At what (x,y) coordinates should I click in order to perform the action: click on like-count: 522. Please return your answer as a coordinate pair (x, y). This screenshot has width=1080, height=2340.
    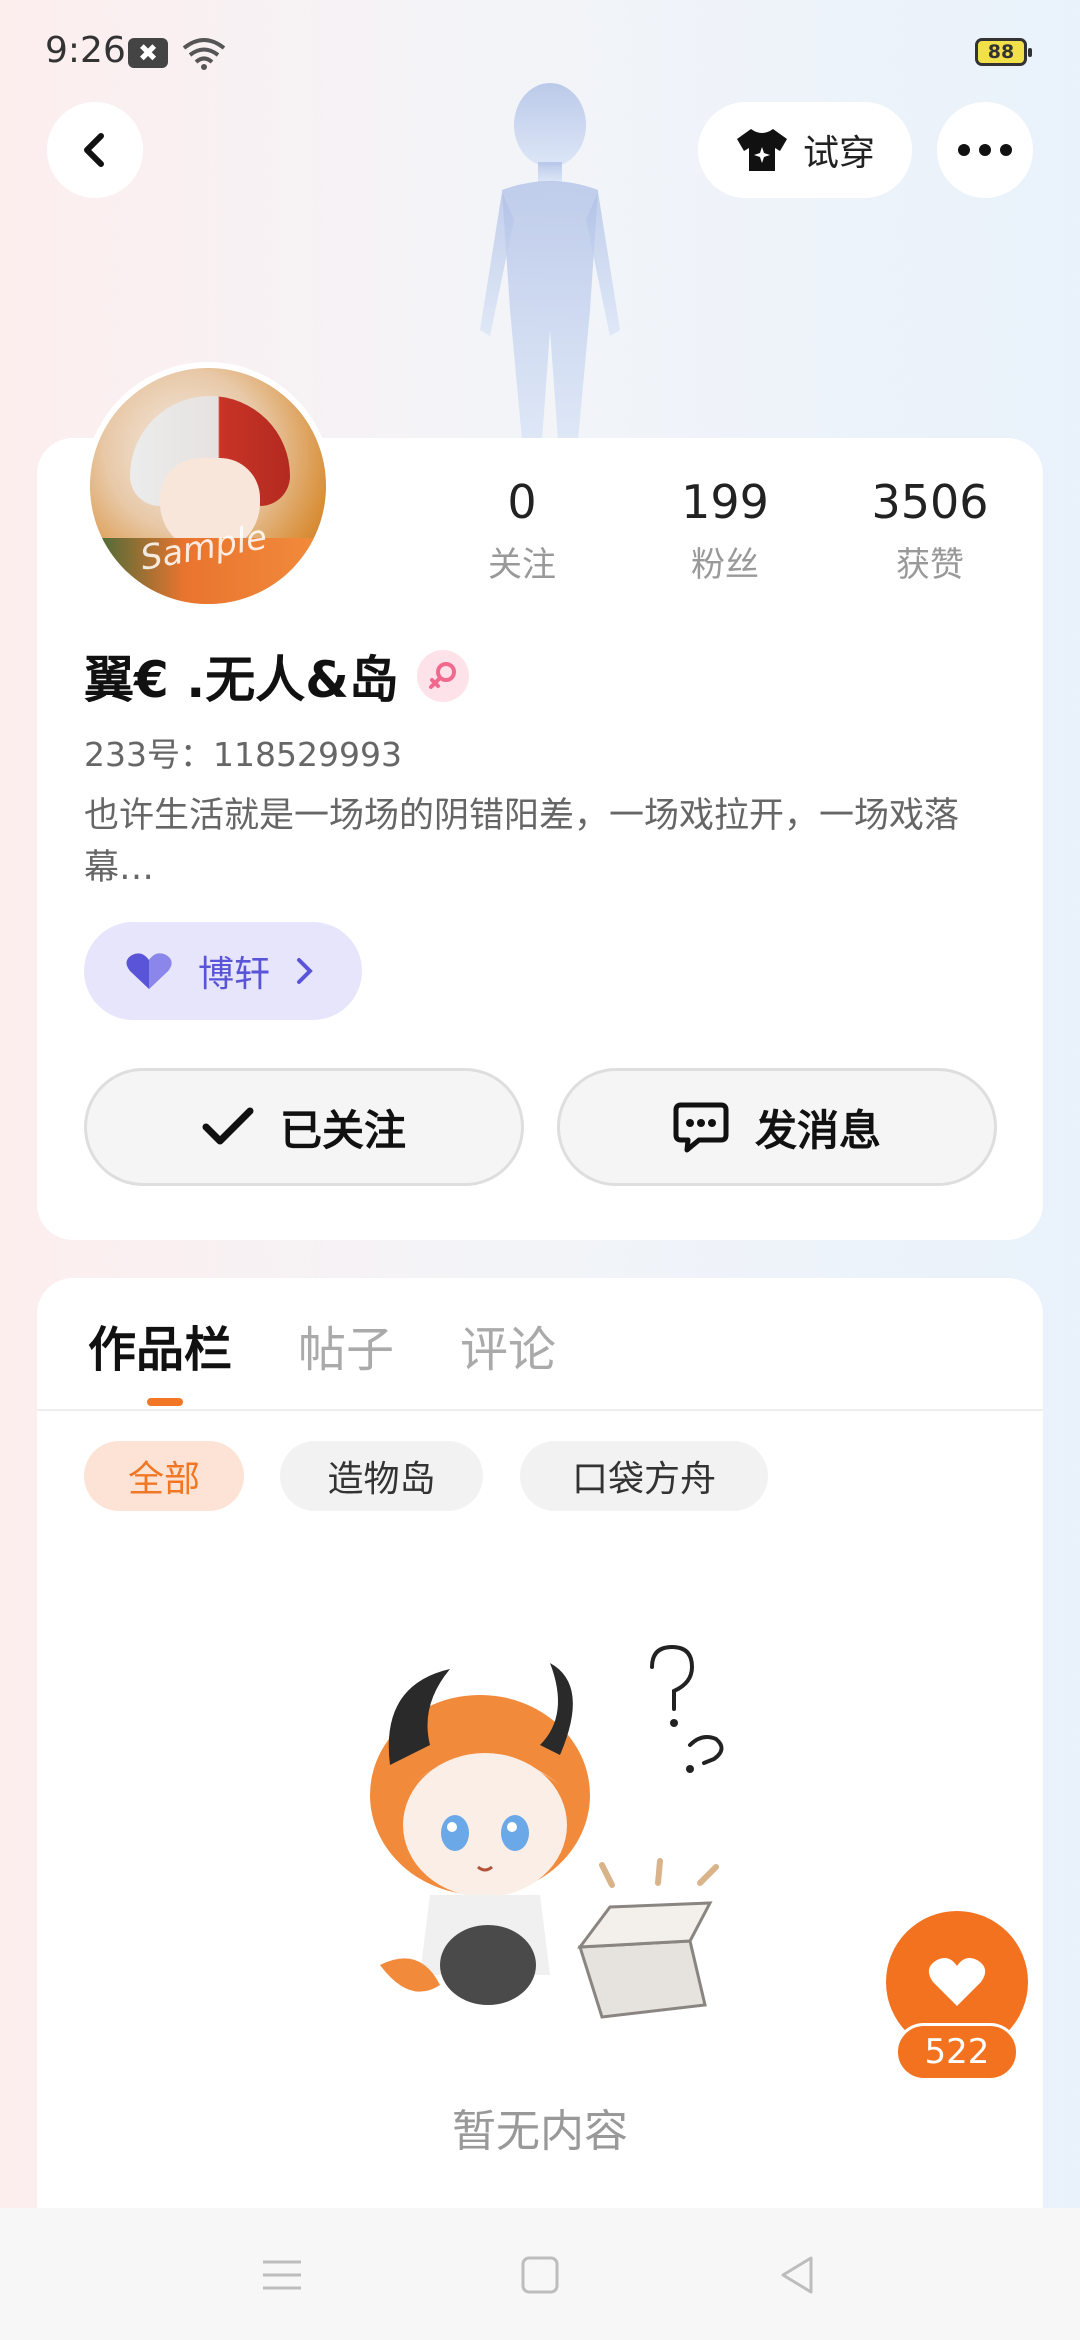
    Looking at the image, I should click on (957, 2052).